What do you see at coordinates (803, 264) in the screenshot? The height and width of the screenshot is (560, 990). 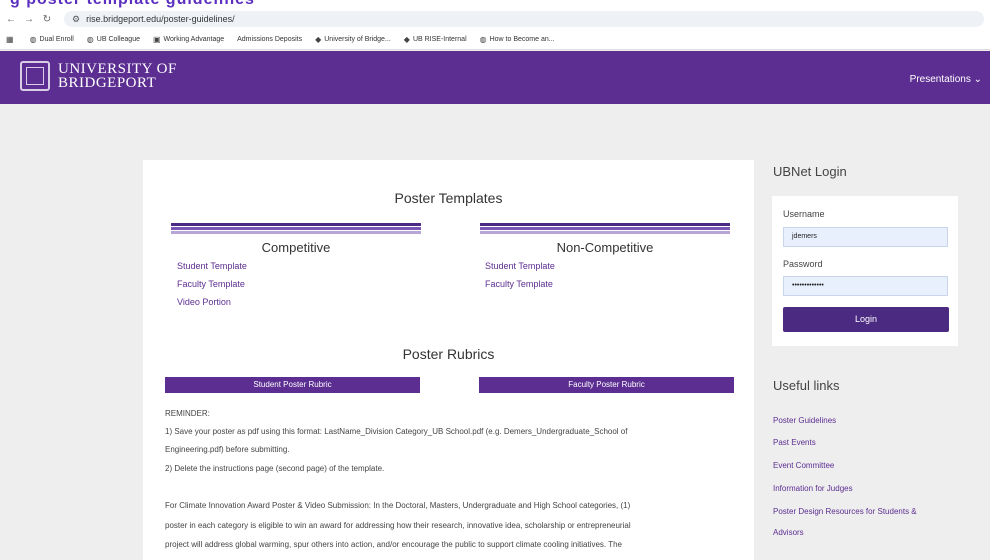 I see `password-label: Password` at bounding box center [803, 264].